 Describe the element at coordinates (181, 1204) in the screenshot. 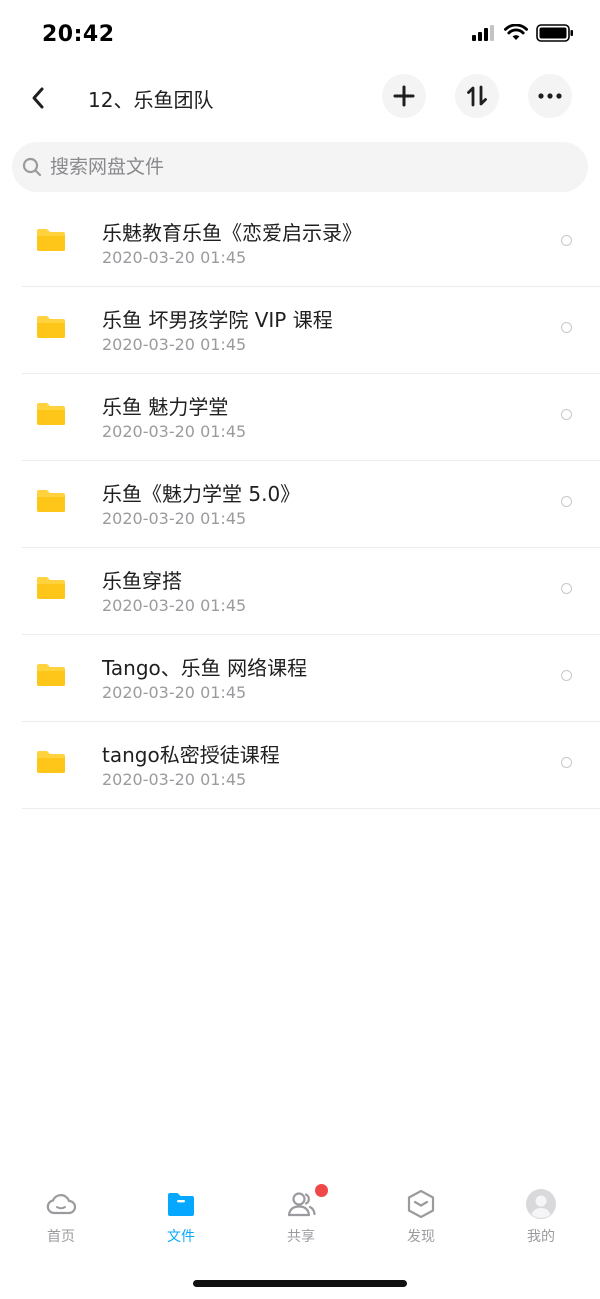

I see `folder-tab-icon` at that location.